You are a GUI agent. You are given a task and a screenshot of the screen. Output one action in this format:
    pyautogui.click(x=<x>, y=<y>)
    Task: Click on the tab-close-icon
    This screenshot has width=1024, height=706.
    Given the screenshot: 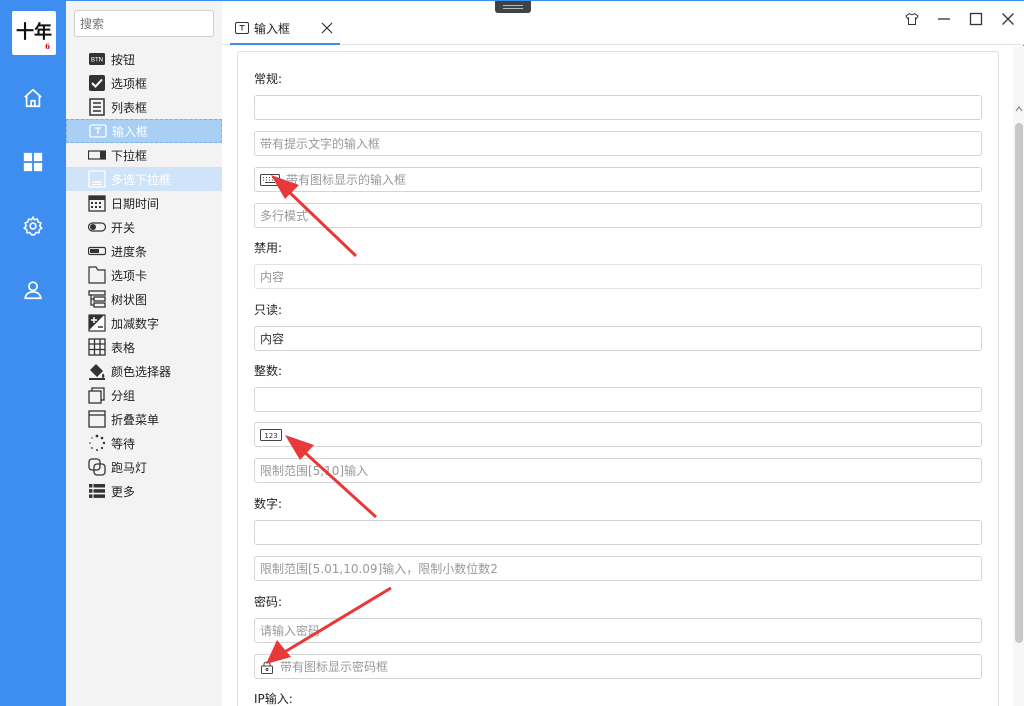 What is the action you would take?
    pyautogui.click(x=327, y=28)
    